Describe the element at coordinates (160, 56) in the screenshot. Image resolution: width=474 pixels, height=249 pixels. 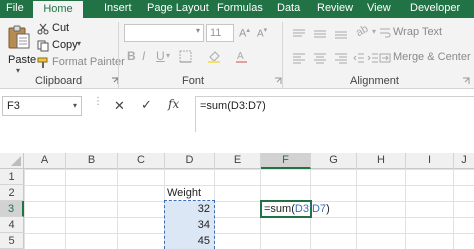
I see `underline-button: U` at that location.